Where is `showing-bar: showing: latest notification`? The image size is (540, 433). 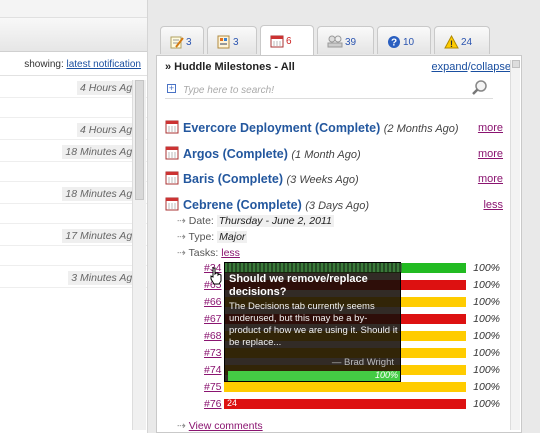
showing-bar: showing: latest notification is located at coordinates (73, 64).